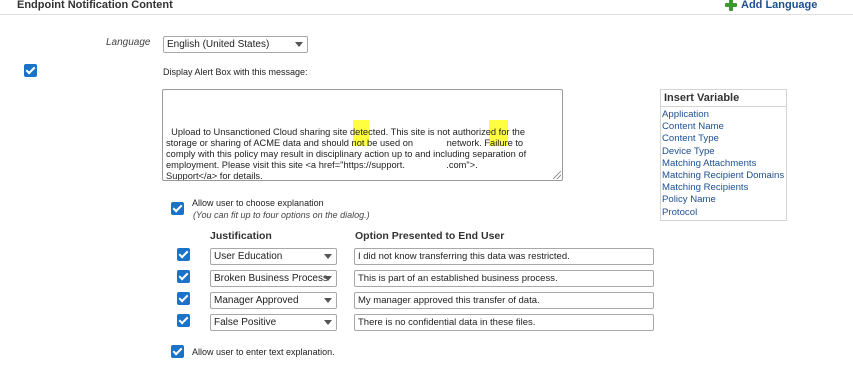 Image resolution: width=853 pixels, height=369 pixels. I want to click on insert-variable-matching-recipients: Matching Recipients, so click(723, 188).